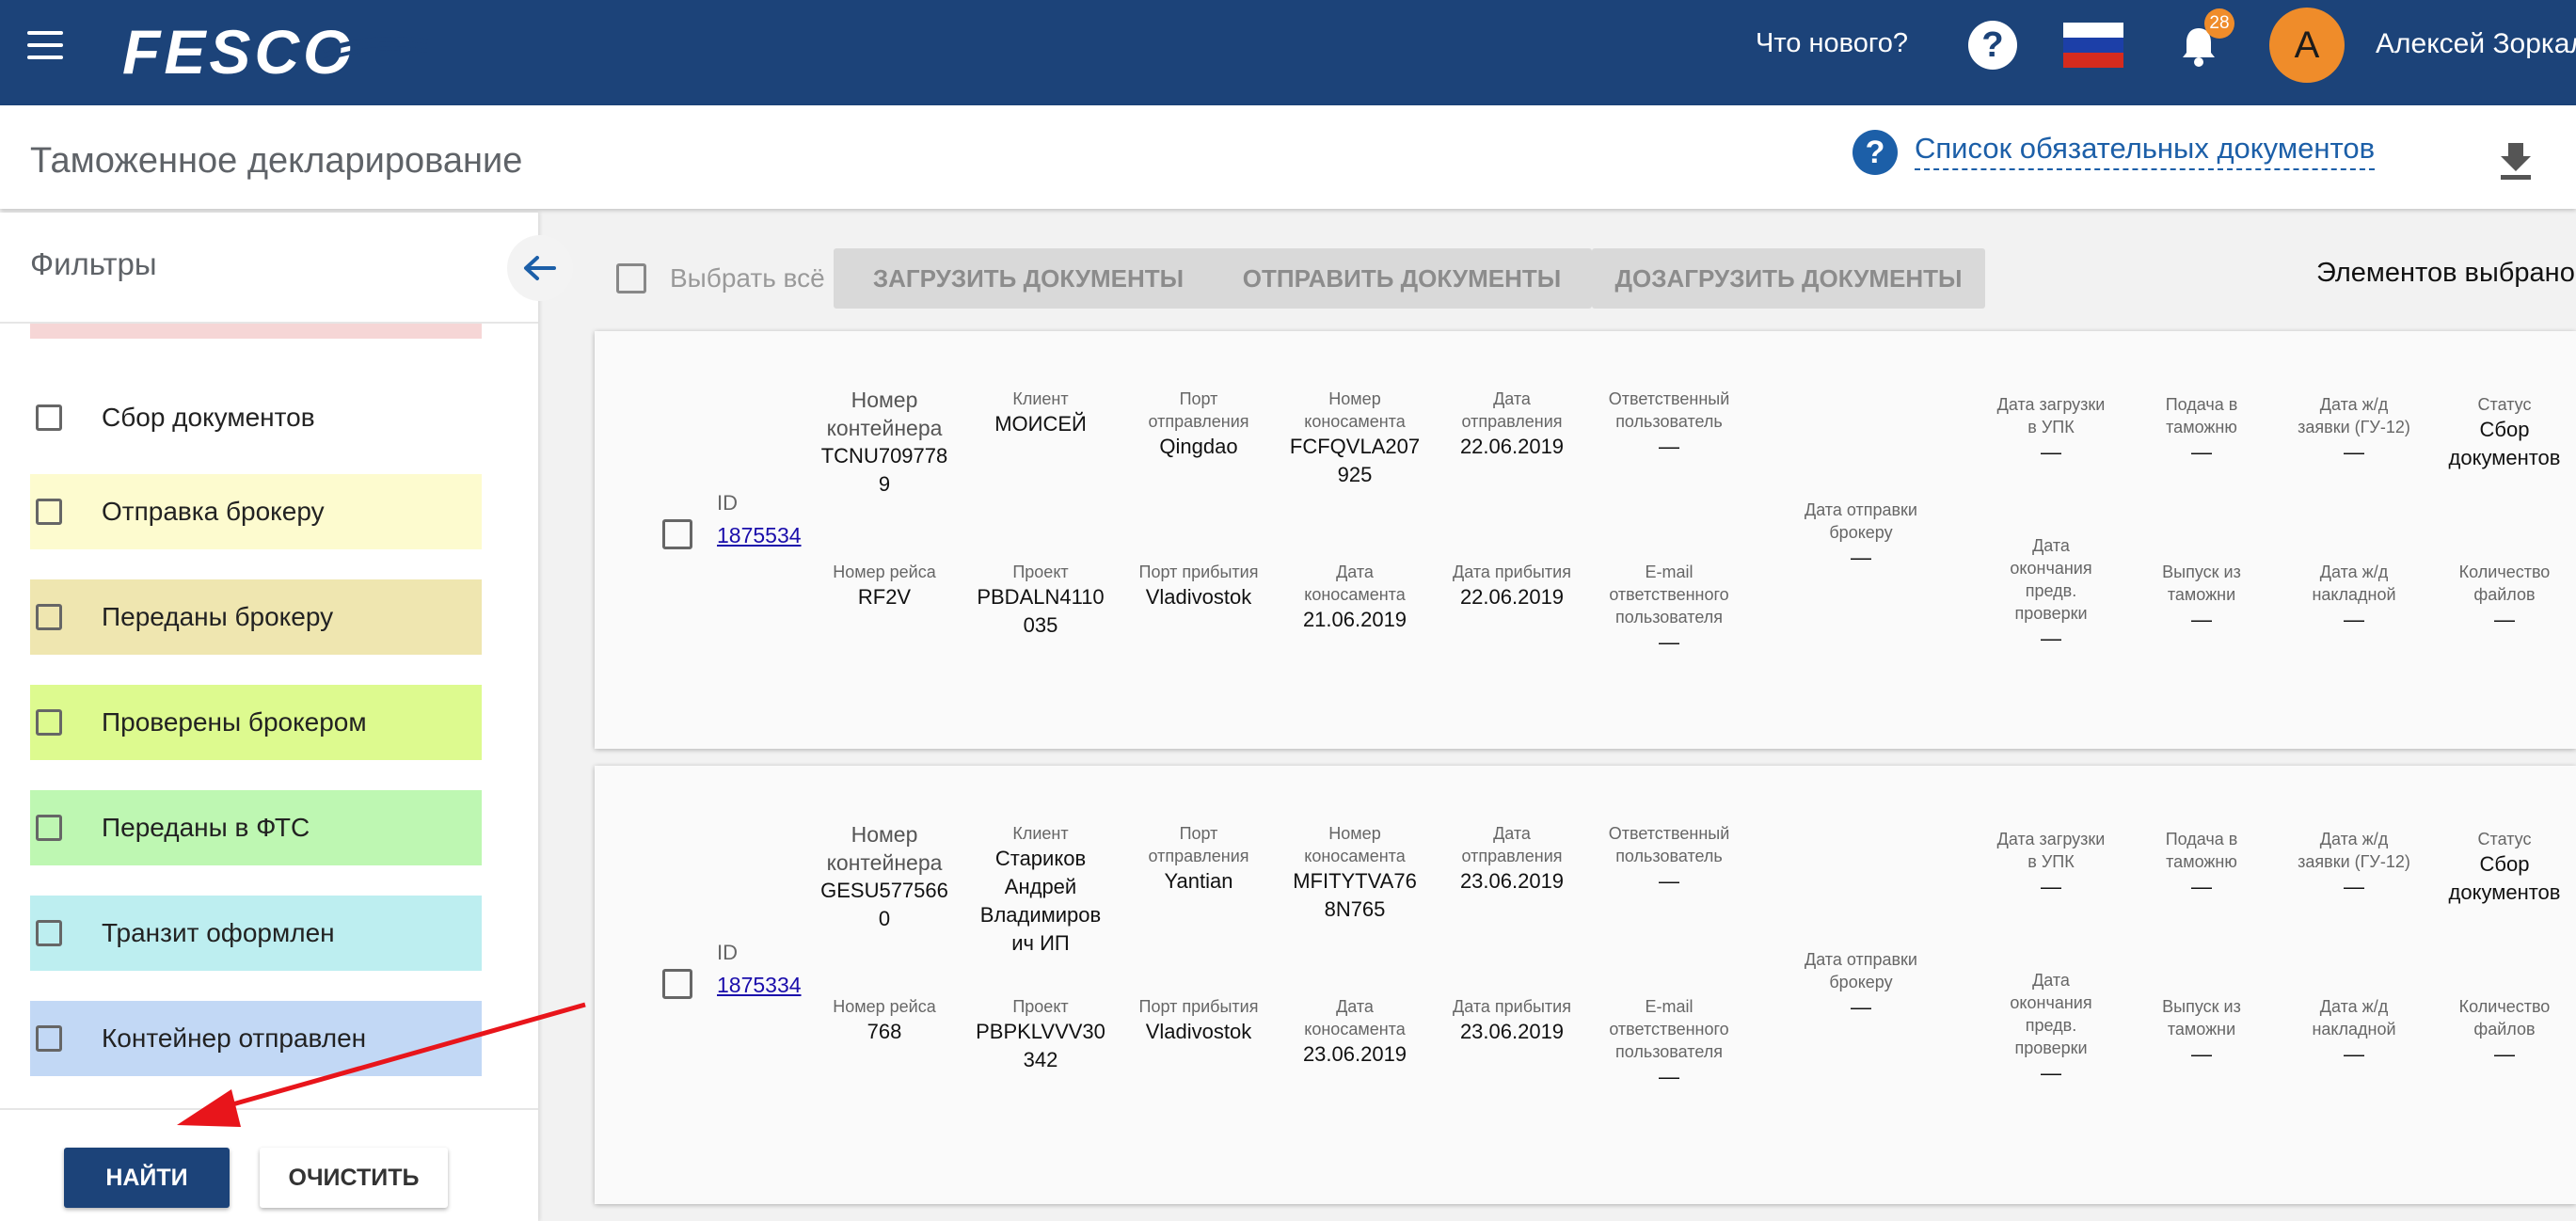 The image size is (2576, 1221). What do you see at coordinates (1512, 859) in the screenshot?
I see `field-departure-date: Дата отправления 23.06.2019` at bounding box center [1512, 859].